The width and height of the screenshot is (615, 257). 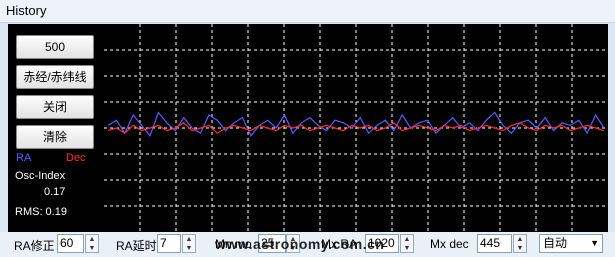 I want to click on legend-ra: RA, so click(x=24, y=158).